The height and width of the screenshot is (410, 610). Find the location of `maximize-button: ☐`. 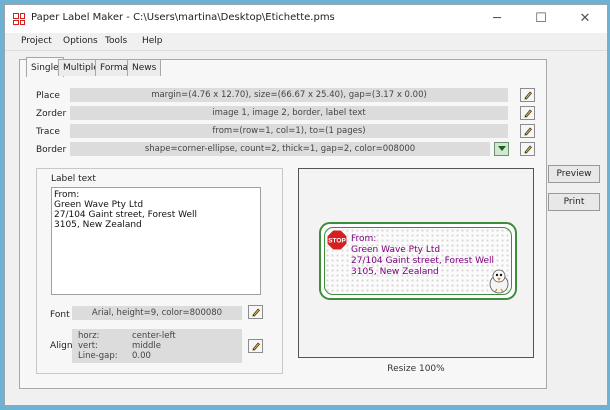

maximize-button: ☐ is located at coordinates (541, 19).